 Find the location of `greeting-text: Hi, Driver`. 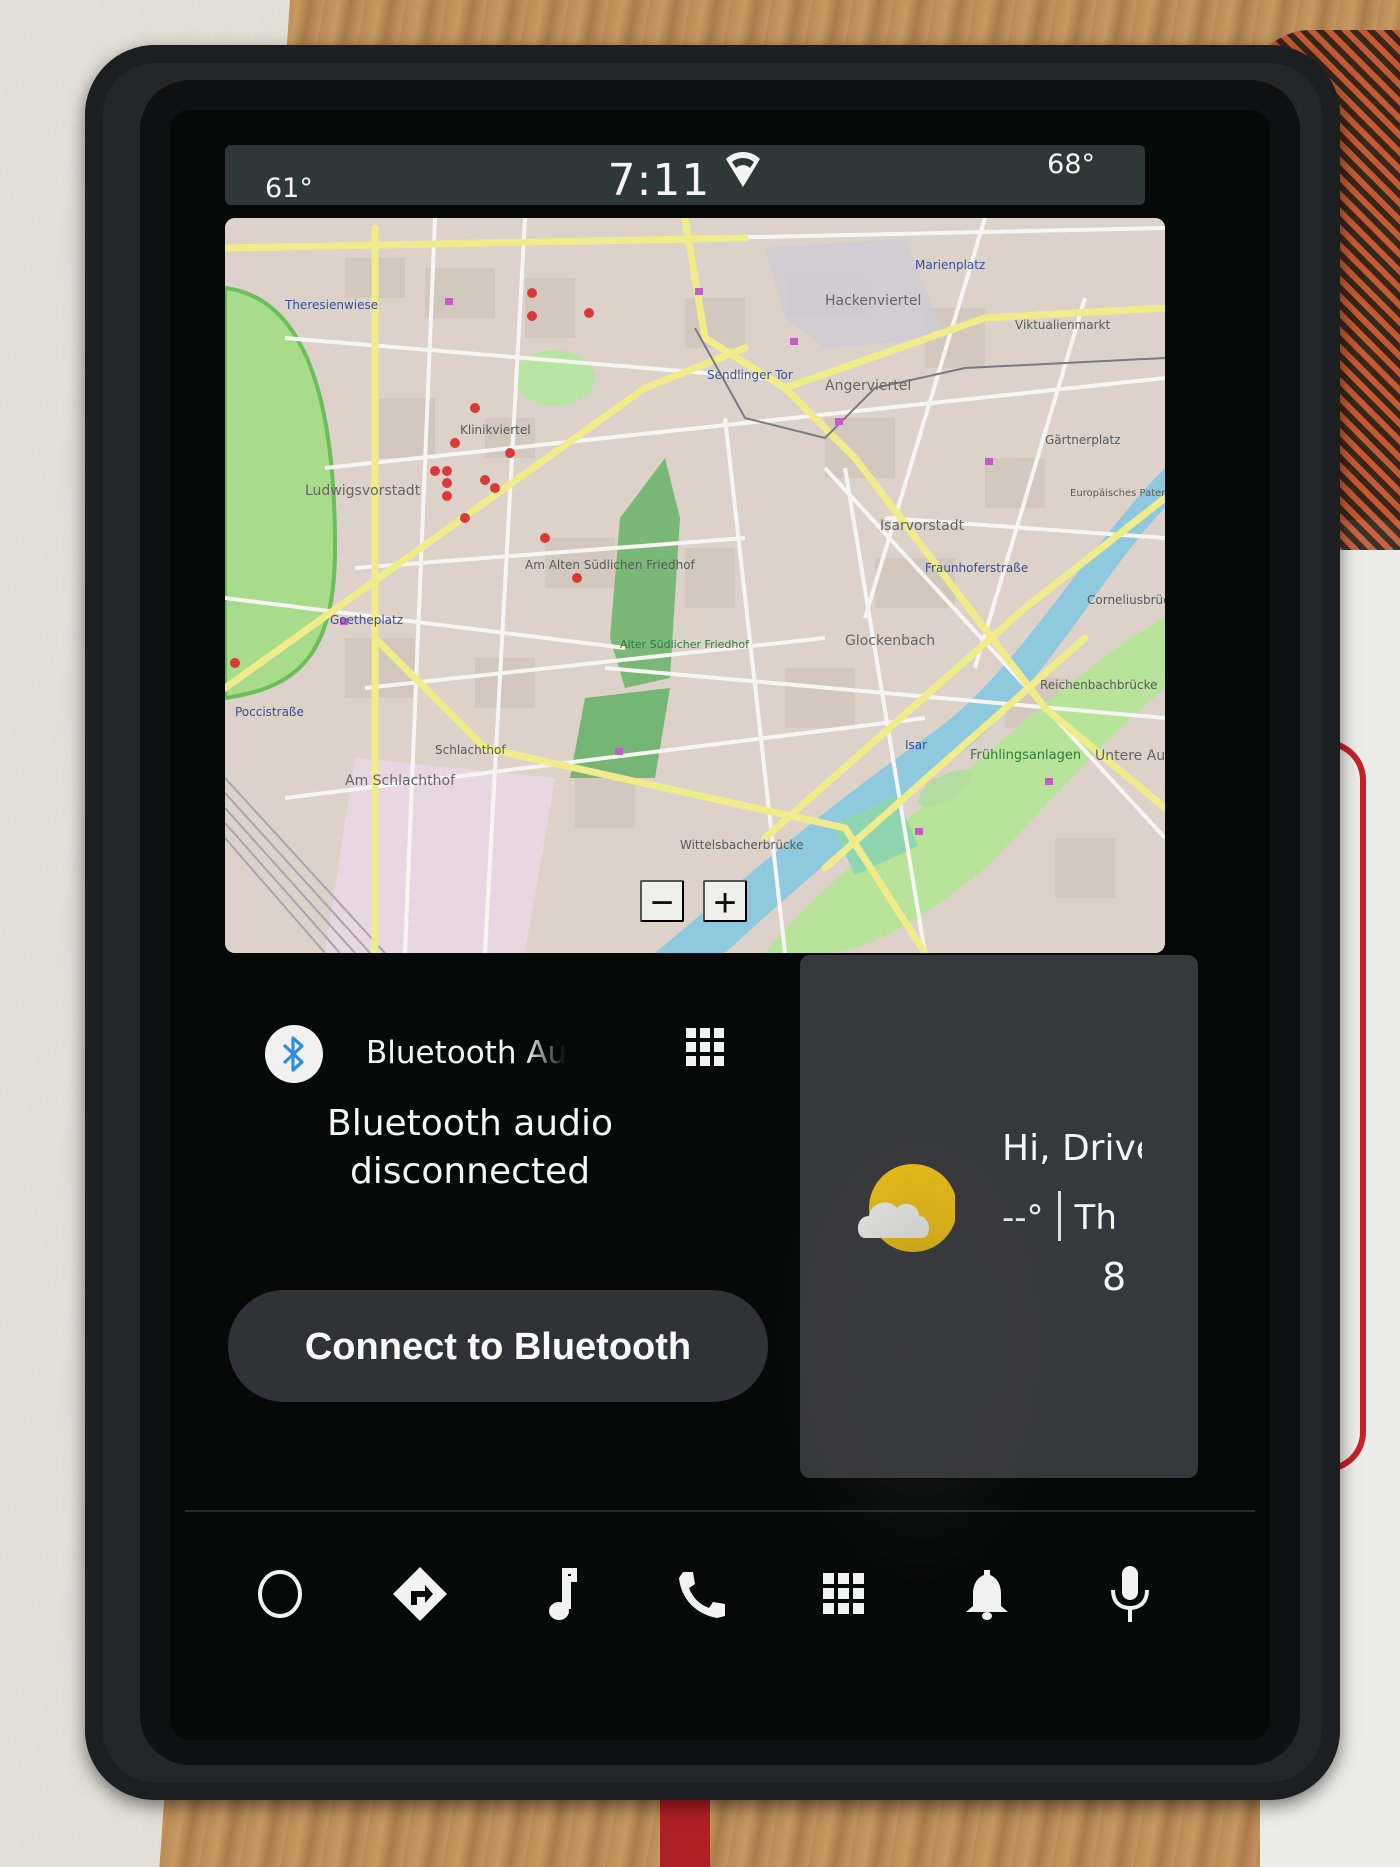

greeting-text: Hi, Driver is located at coordinates (1072, 1148).